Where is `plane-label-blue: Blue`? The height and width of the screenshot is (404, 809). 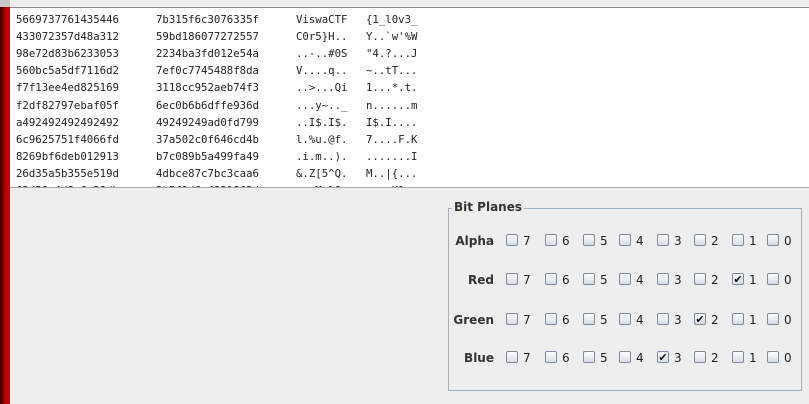
plane-label-blue: Blue is located at coordinates (479, 358).